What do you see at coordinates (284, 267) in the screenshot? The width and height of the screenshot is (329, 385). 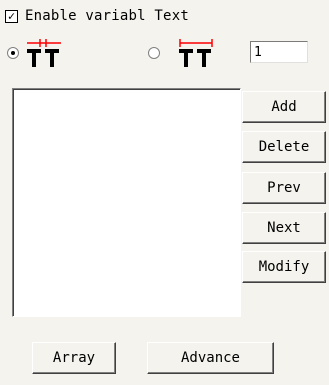 I see `modify-button: Modify` at bounding box center [284, 267].